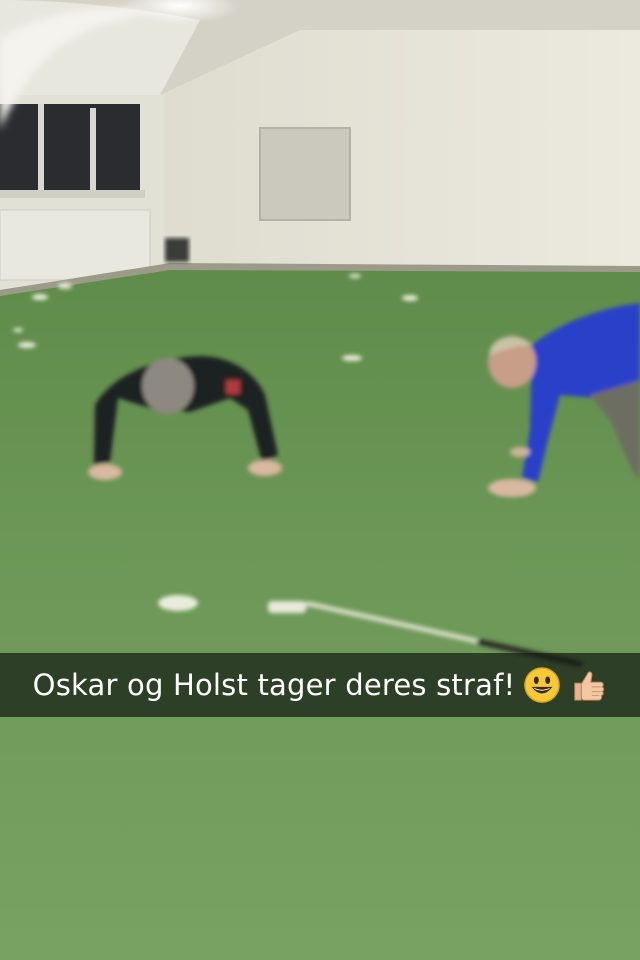 This screenshot has height=960, width=640. Describe the element at coordinates (589, 686) in the screenshot. I see `thumbs-up-icon` at that location.